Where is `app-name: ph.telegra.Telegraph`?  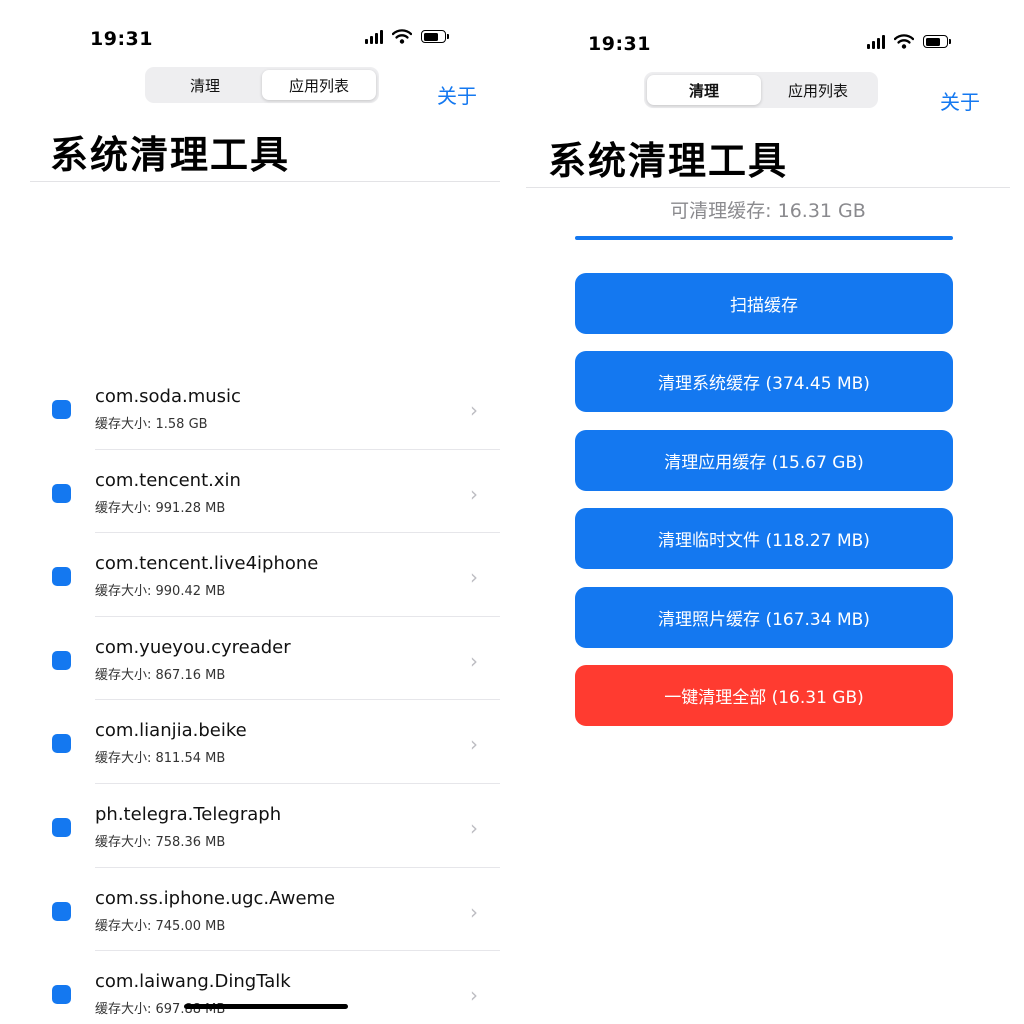 app-name: ph.telegra.Telegraph is located at coordinates (188, 814).